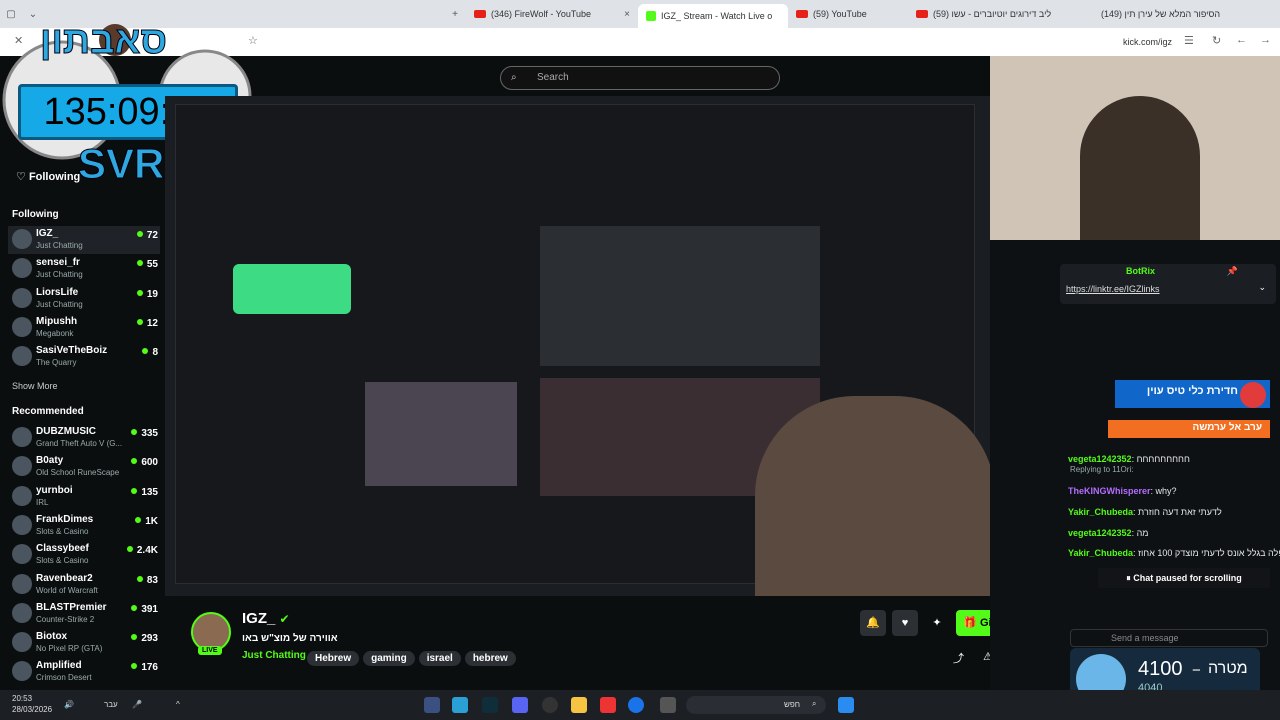  I want to click on chat-input: Send a message, so click(1169, 638).